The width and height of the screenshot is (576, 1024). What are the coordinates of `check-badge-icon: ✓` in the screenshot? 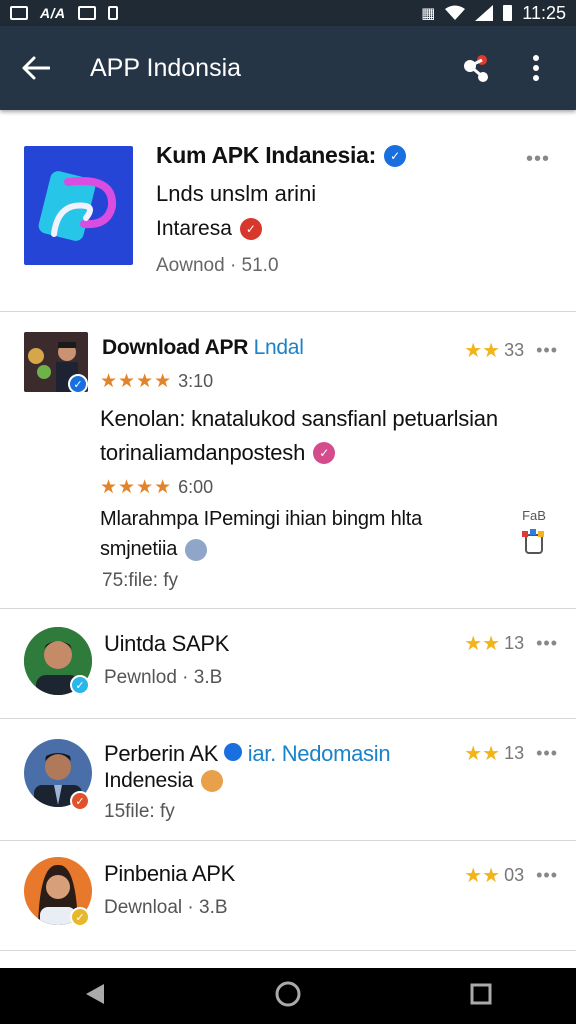 It's located at (250, 229).